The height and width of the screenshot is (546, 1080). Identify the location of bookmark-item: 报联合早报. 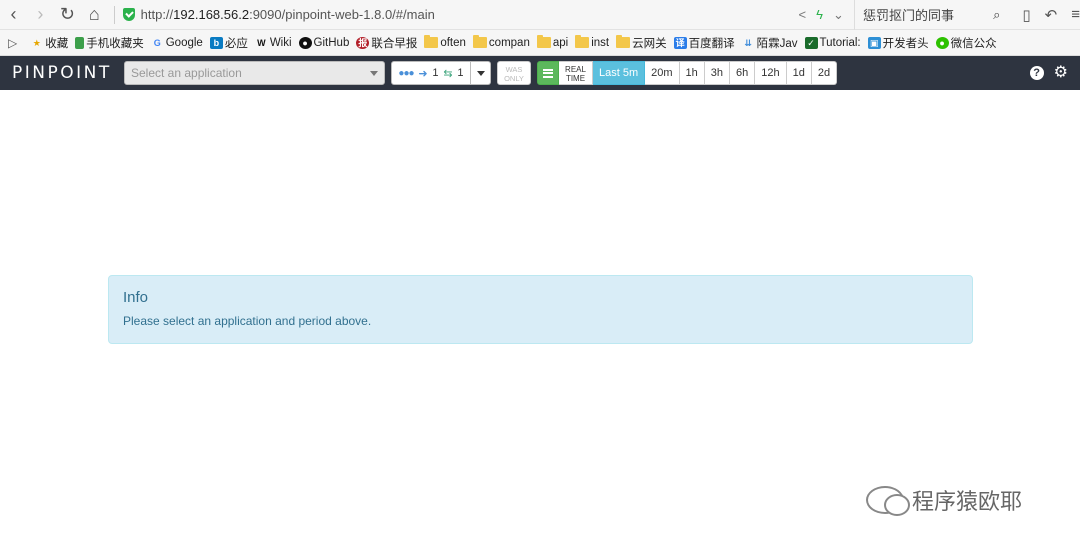
(386, 43).